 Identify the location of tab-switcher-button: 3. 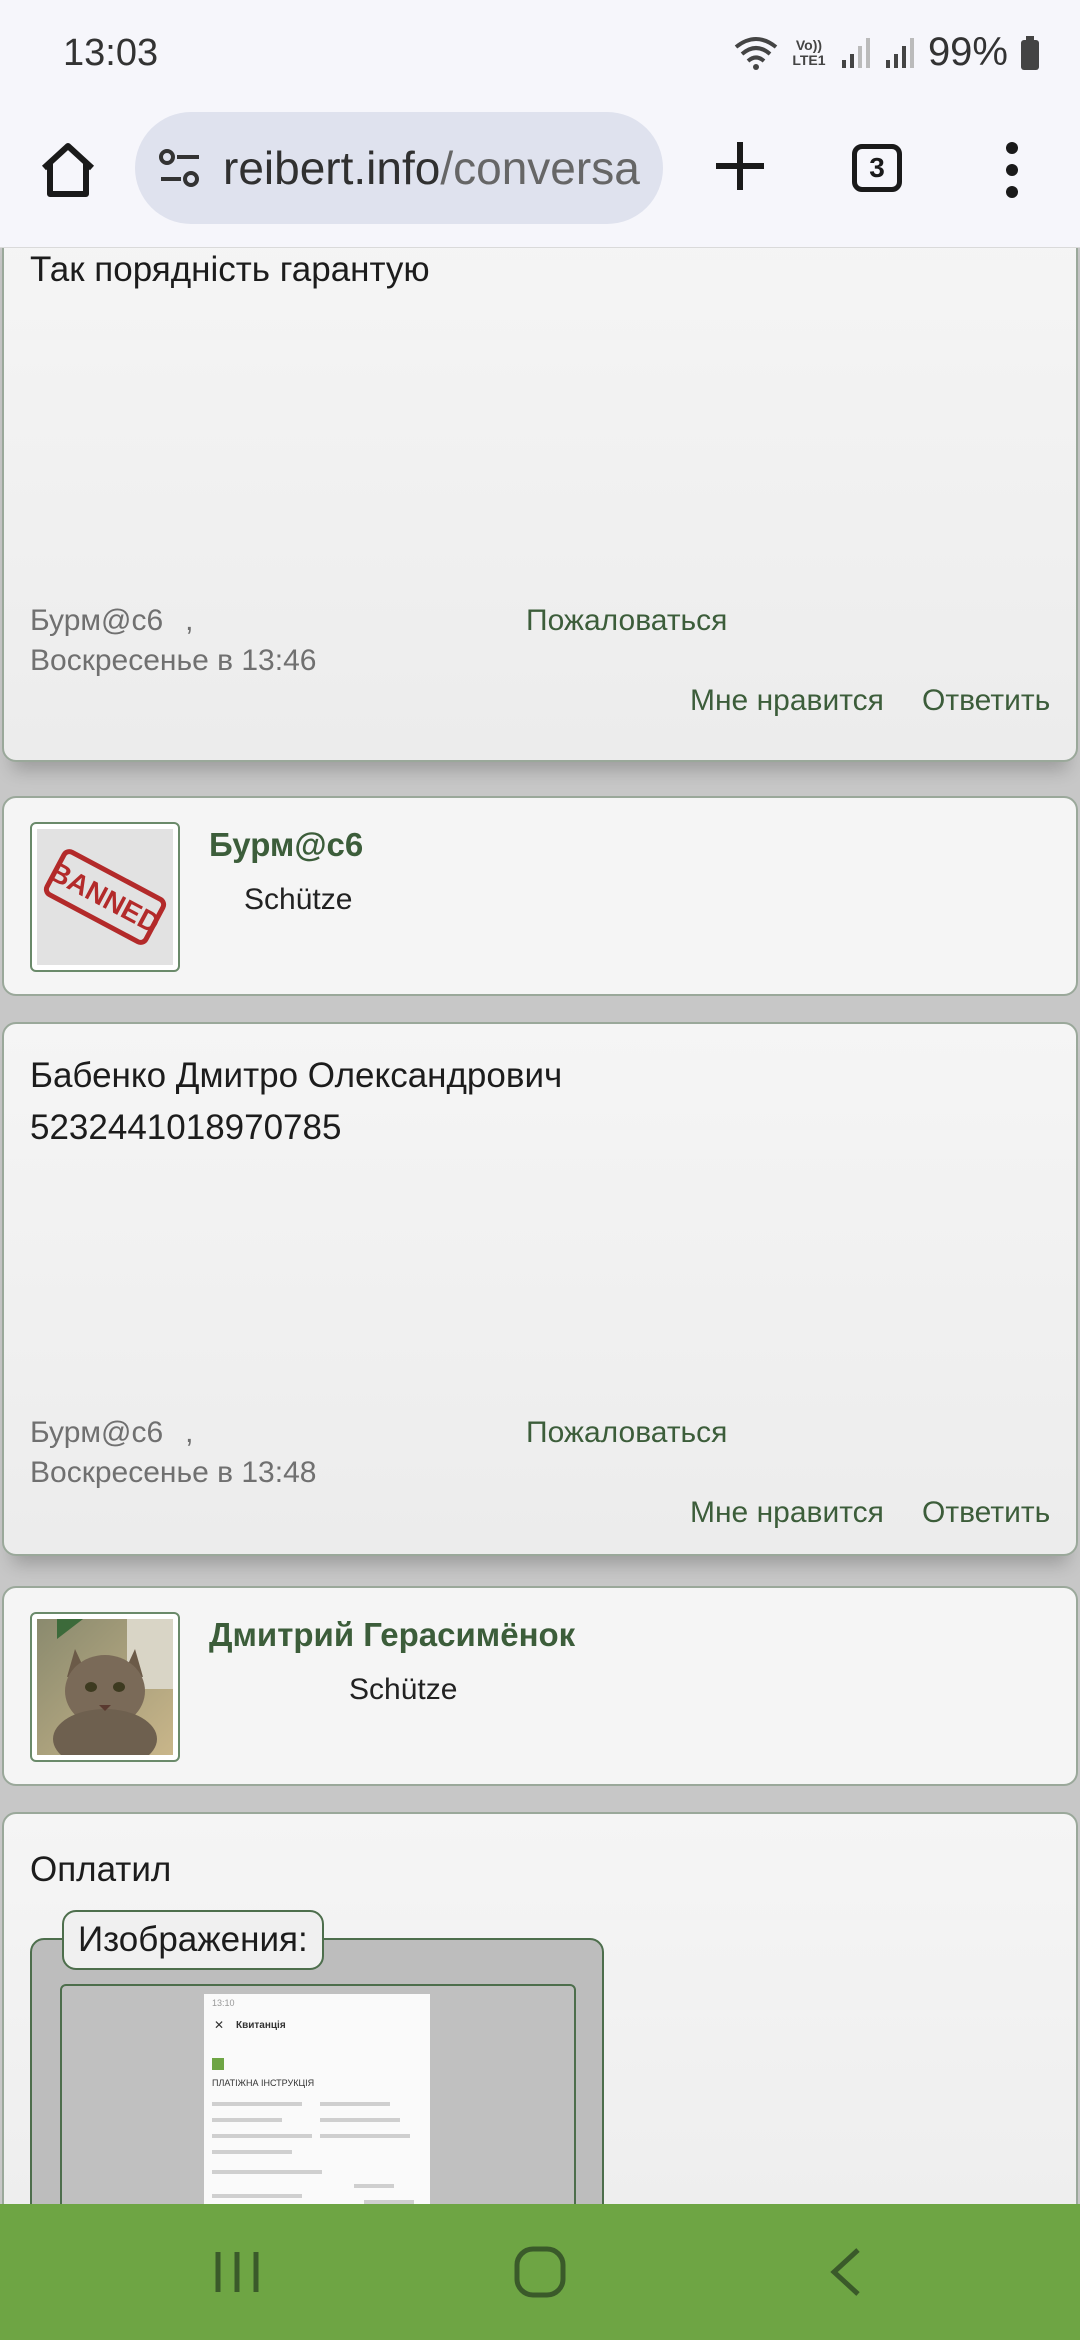
(877, 168).